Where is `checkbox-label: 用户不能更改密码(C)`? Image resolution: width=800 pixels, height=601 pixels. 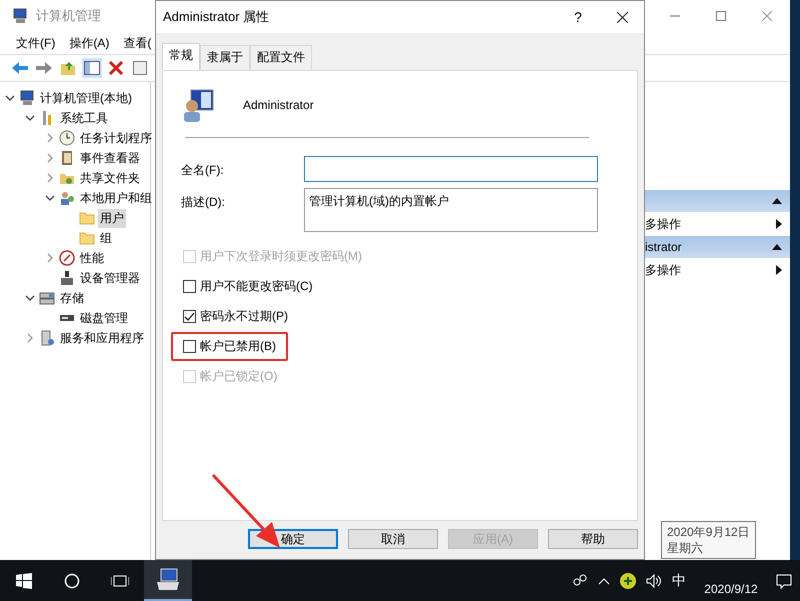
checkbox-label: 用户不能更改密码(C) is located at coordinates (256, 286).